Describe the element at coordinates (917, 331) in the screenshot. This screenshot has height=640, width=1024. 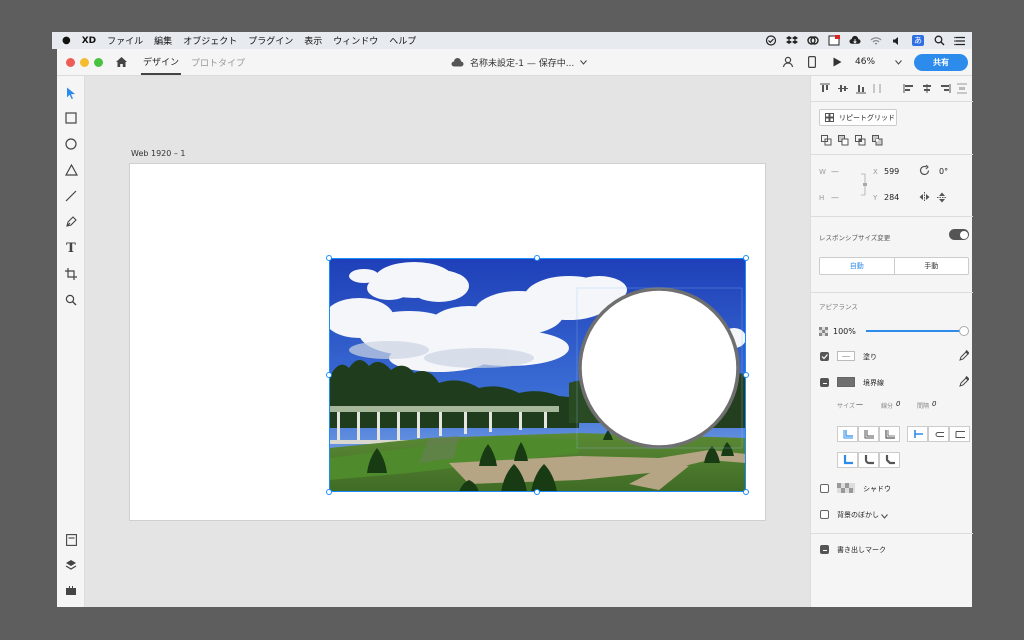
I see `opacity-slider` at that location.